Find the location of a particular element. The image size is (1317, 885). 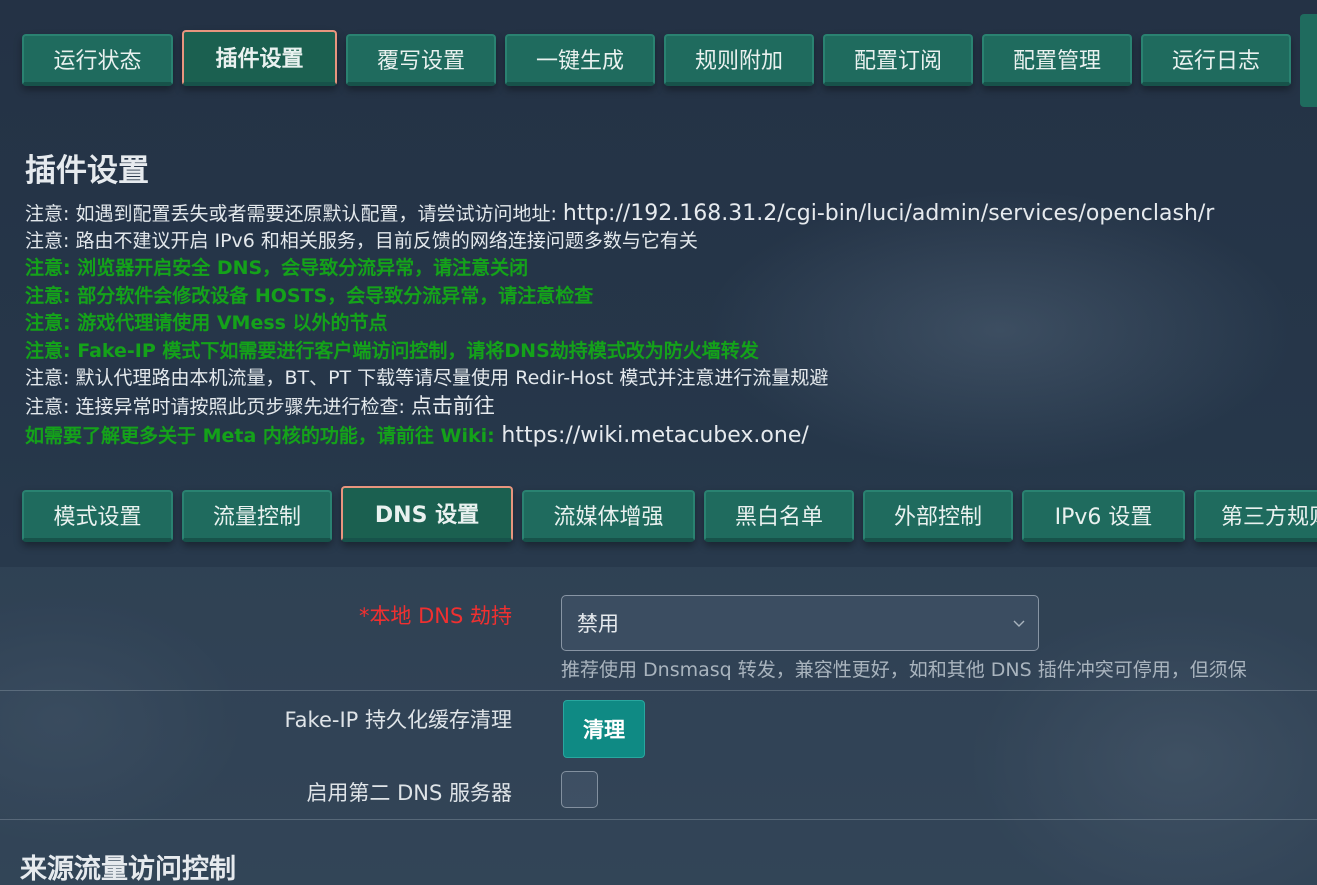

tab-plugin-settings: 插件设置 is located at coordinates (259, 58).